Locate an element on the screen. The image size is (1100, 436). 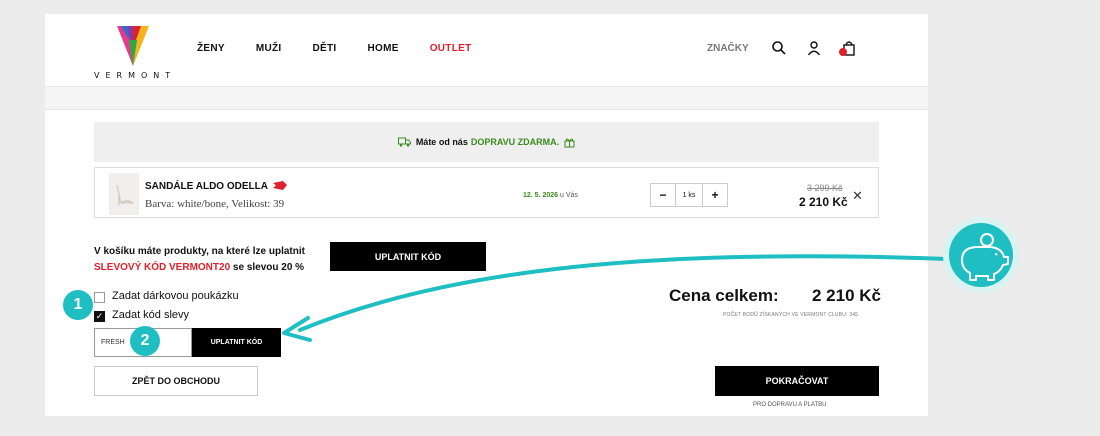
annotation-arrow-icon is located at coordinates (624, 293).